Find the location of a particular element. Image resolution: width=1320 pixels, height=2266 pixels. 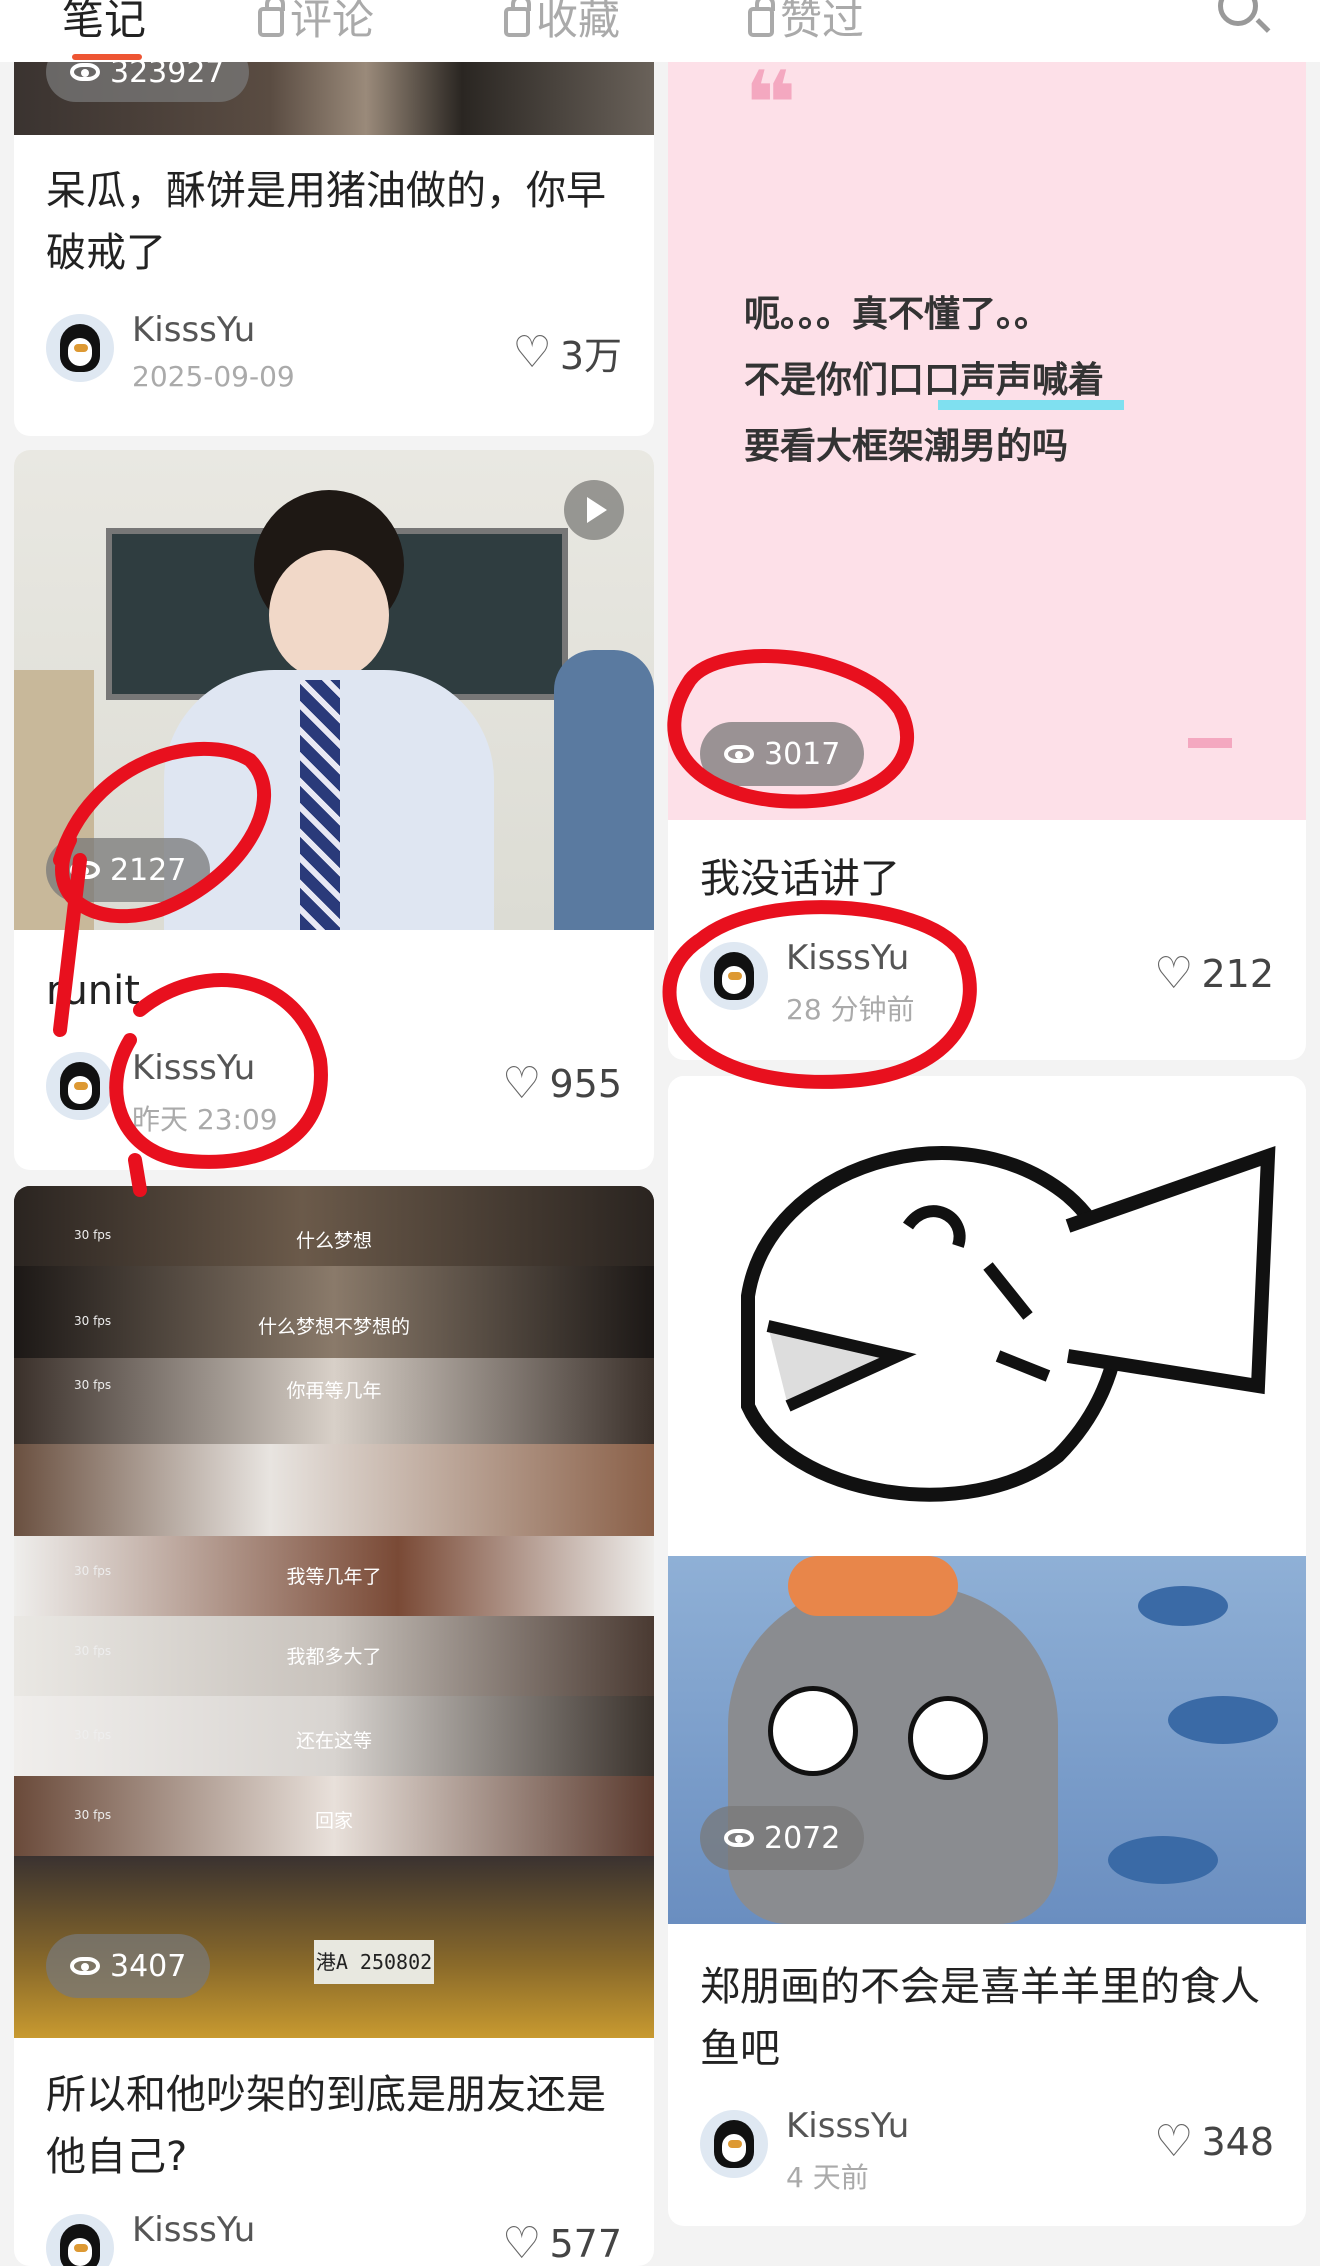

view-count: 2127 is located at coordinates (148, 870).